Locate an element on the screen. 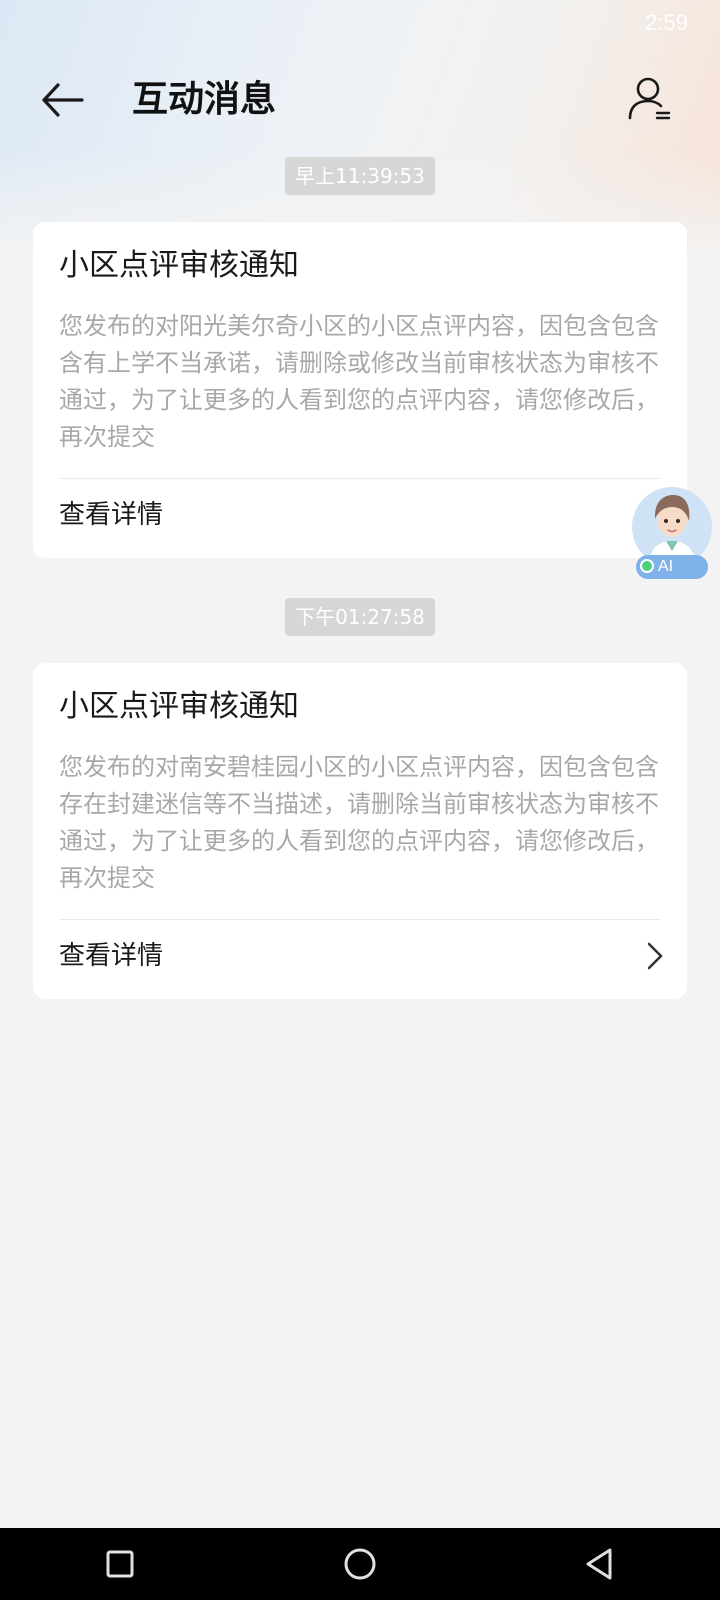  user-list-icon is located at coordinates (649, 98).